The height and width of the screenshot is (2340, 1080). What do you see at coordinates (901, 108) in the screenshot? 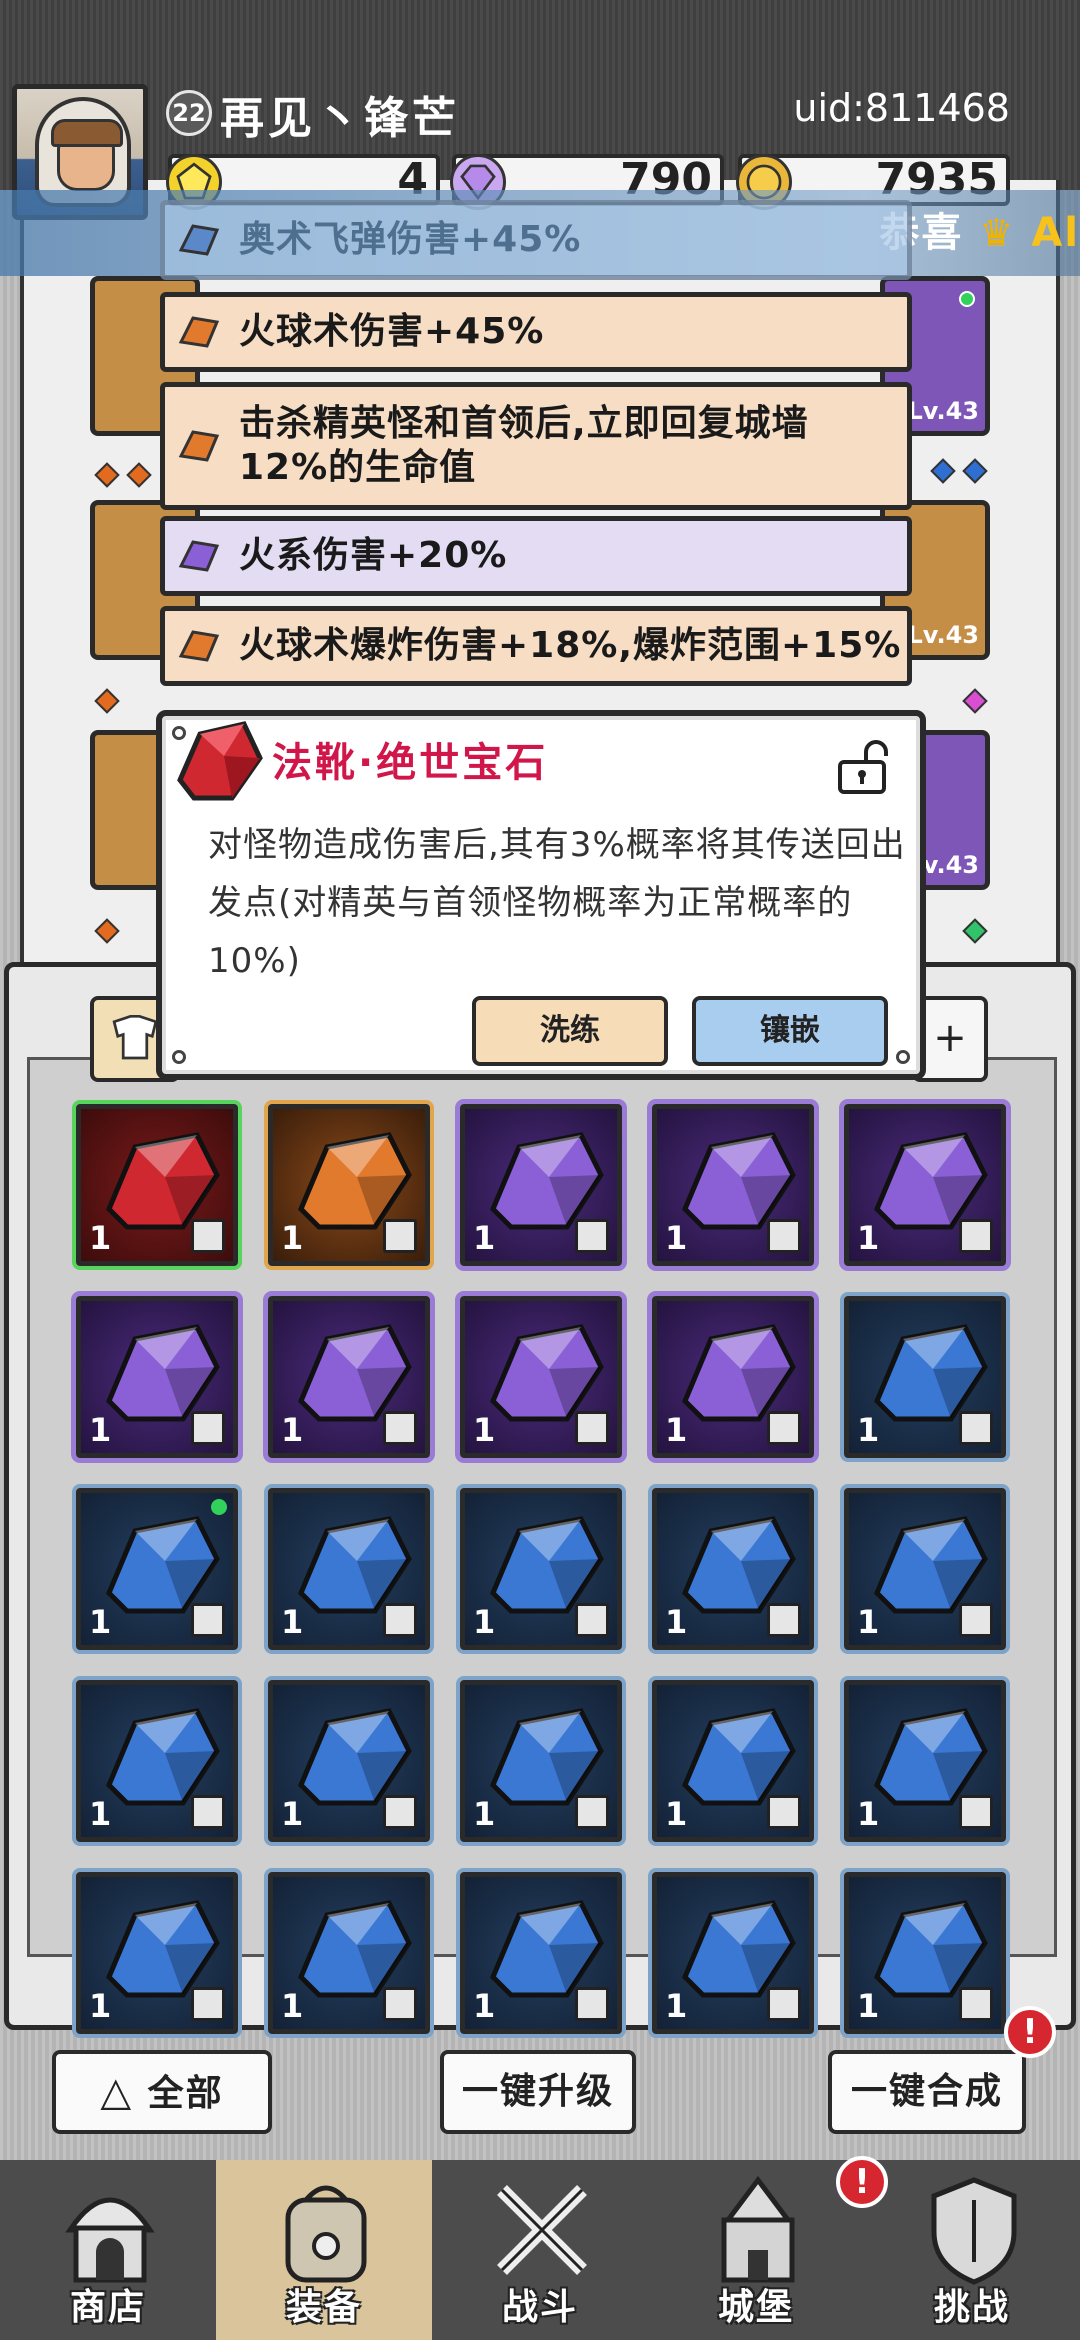
I see `player-uid: uid:811468` at bounding box center [901, 108].